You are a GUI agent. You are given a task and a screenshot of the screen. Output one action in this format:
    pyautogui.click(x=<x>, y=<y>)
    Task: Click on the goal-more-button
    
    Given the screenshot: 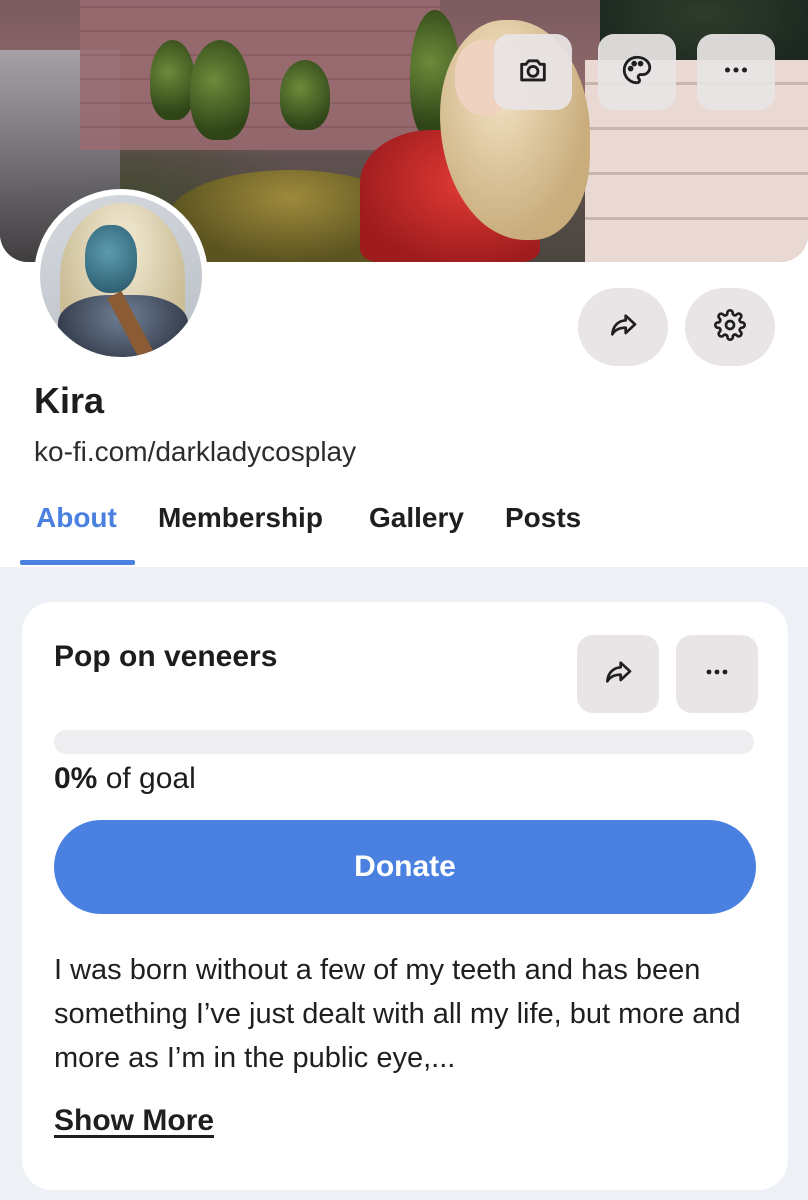 What is the action you would take?
    pyautogui.click(x=717, y=674)
    